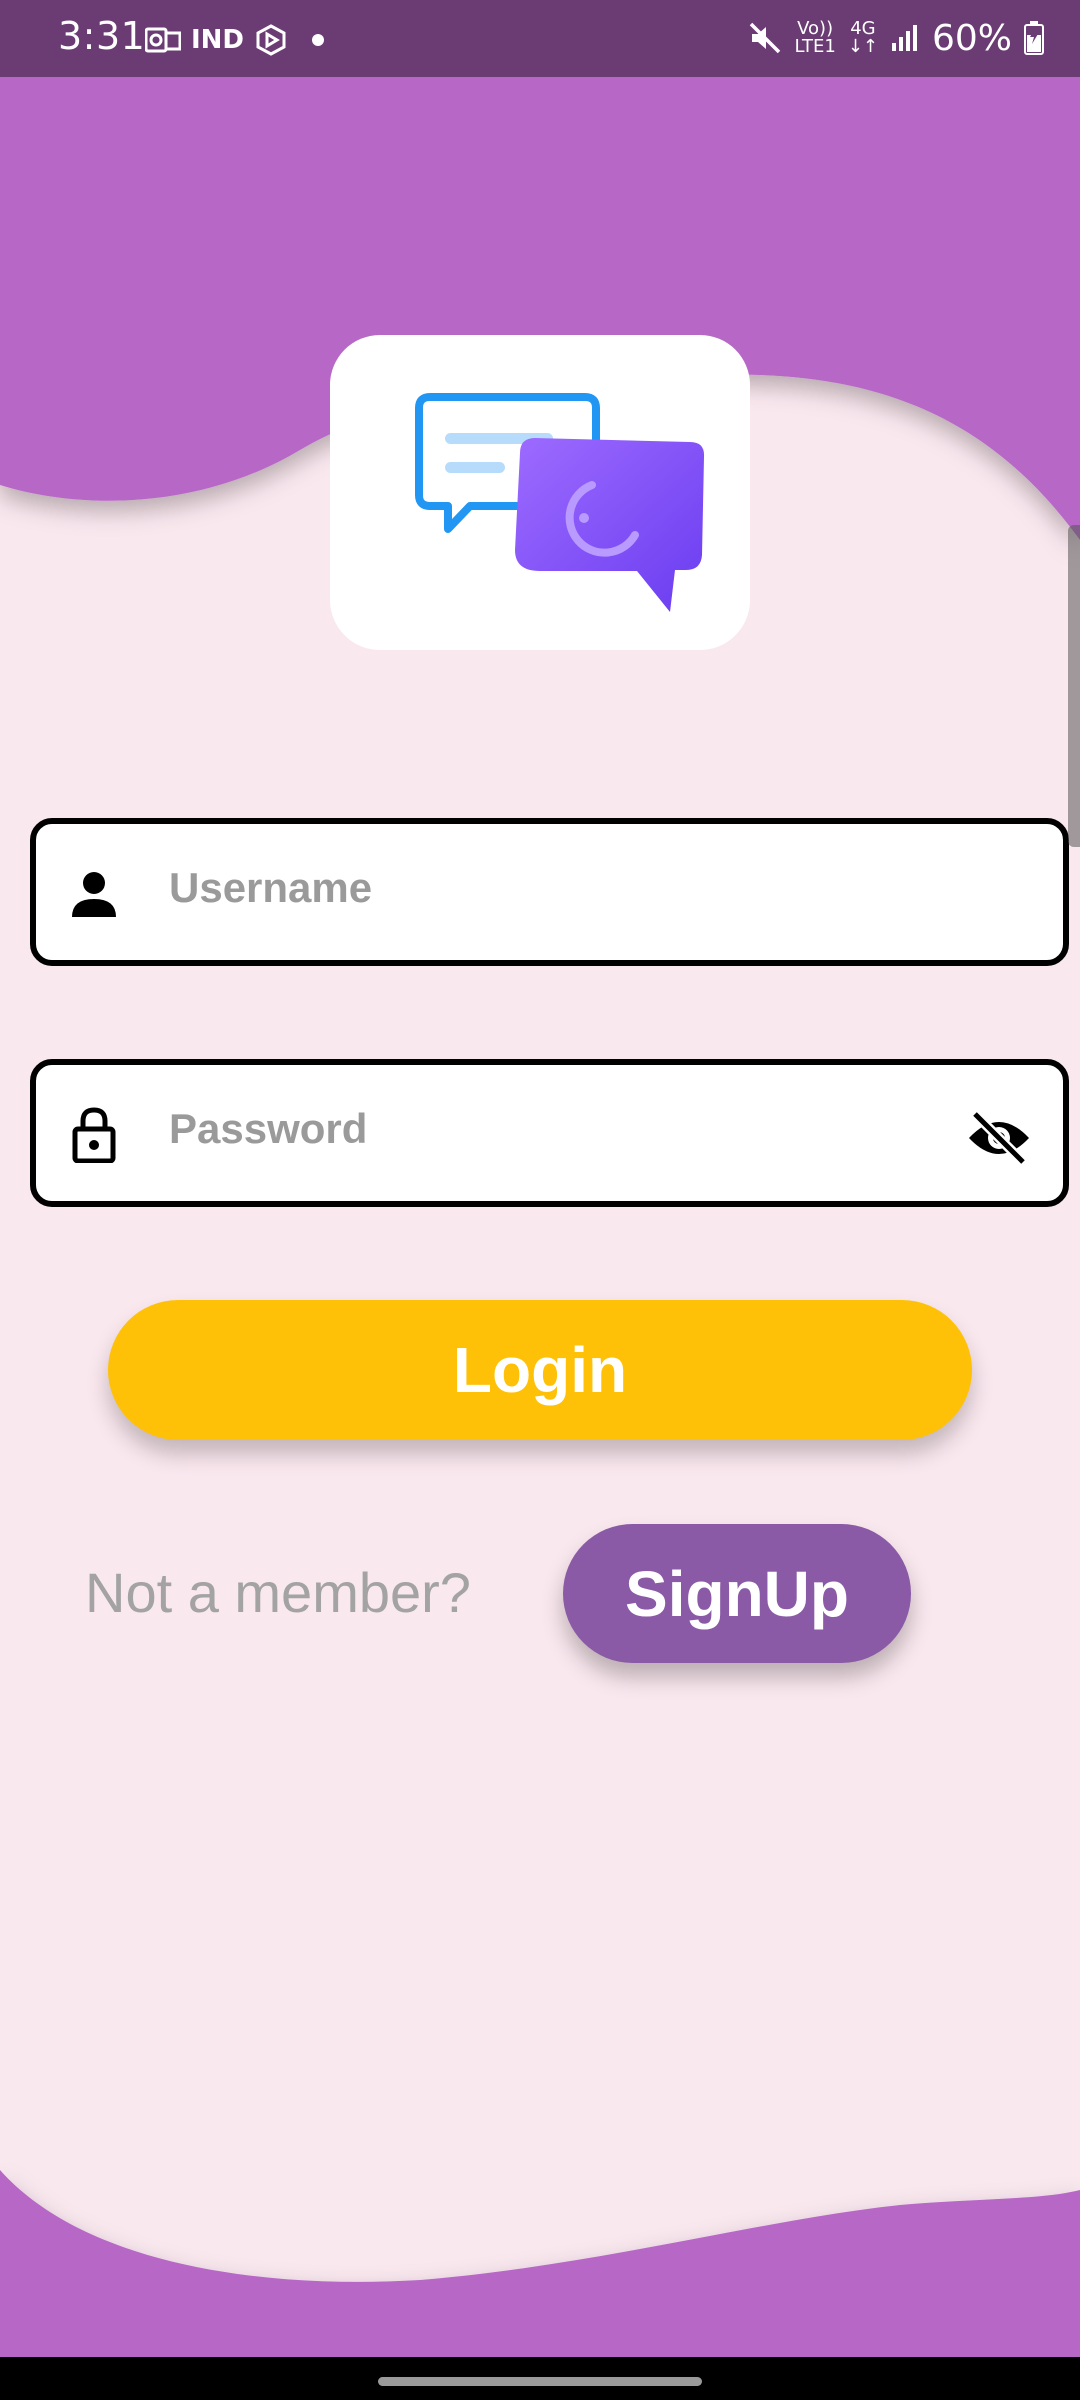 This screenshot has height=2400, width=1080. Describe the element at coordinates (904, 38) in the screenshot. I see `signal-icon` at that location.